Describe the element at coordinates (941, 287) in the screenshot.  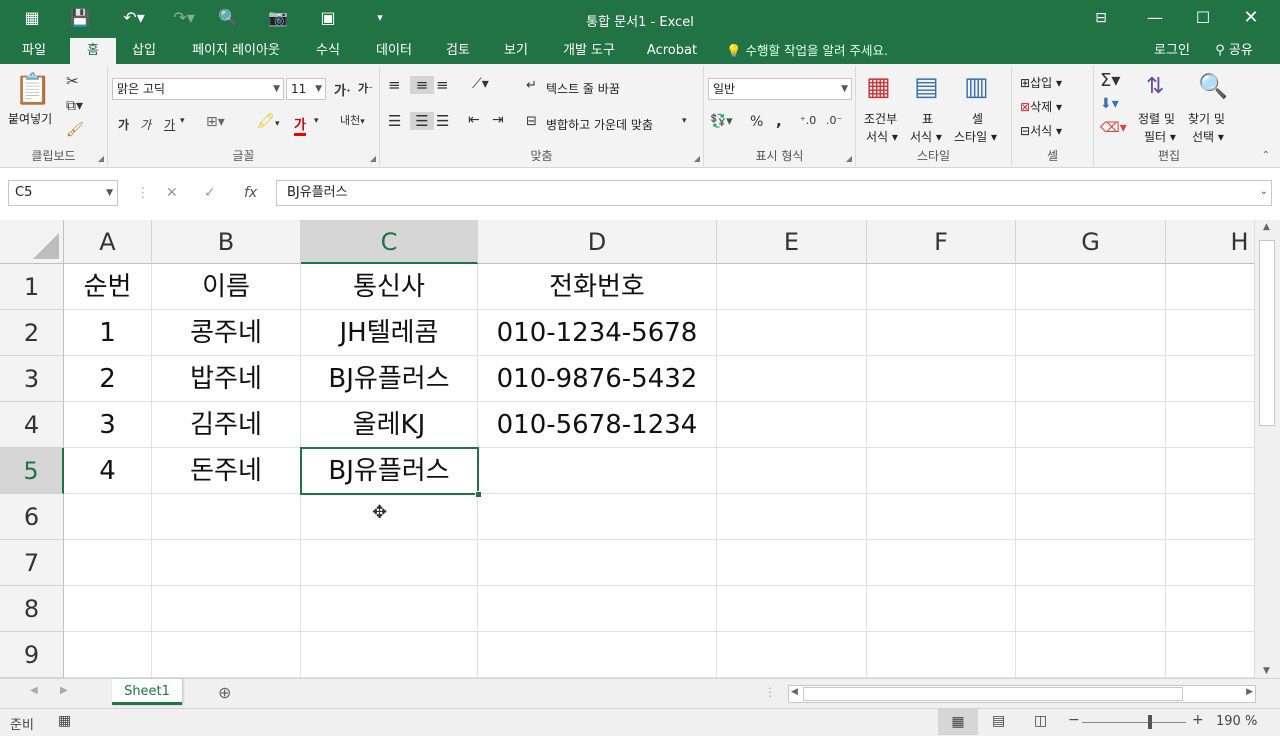
I see `cell-F1` at that location.